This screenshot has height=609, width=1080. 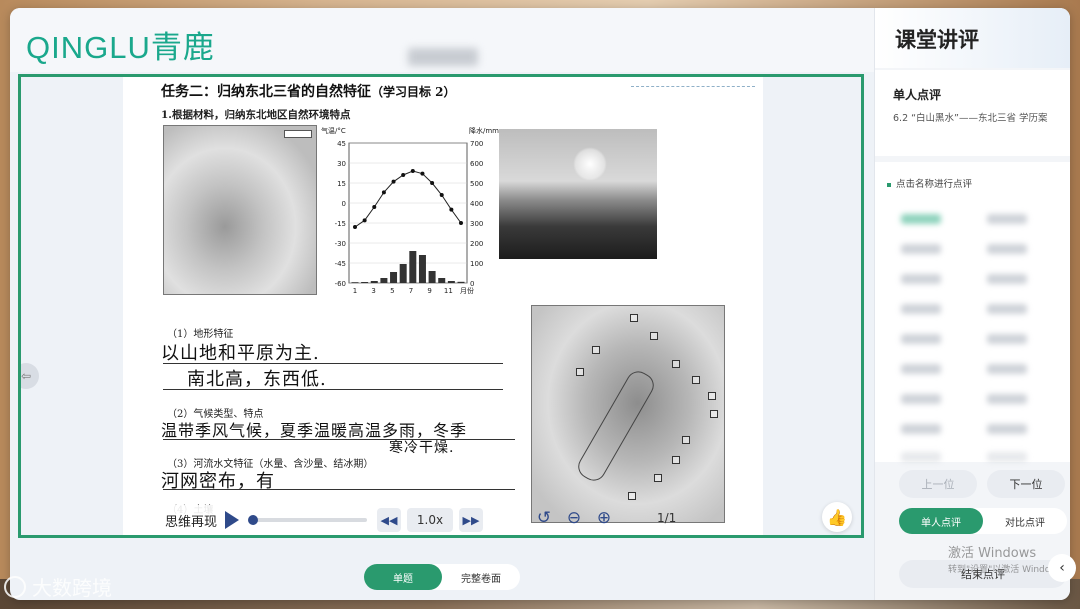 What do you see at coordinates (1062, 568) in the screenshot?
I see `chevron-left-icon: ‹` at bounding box center [1062, 568].